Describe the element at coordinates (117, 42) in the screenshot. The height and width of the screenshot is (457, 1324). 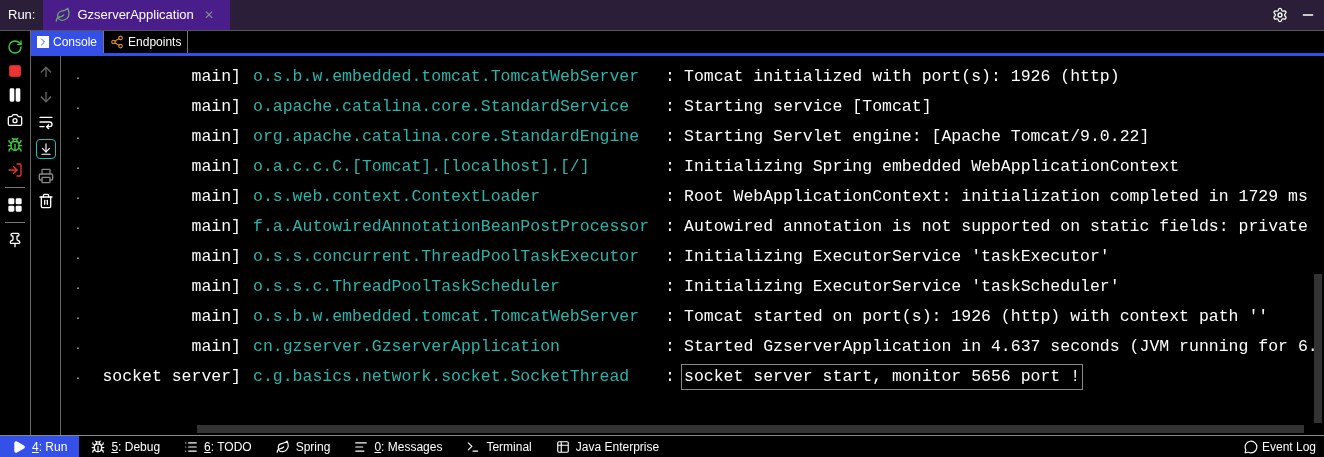
I see `endpoints-icon` at that location.